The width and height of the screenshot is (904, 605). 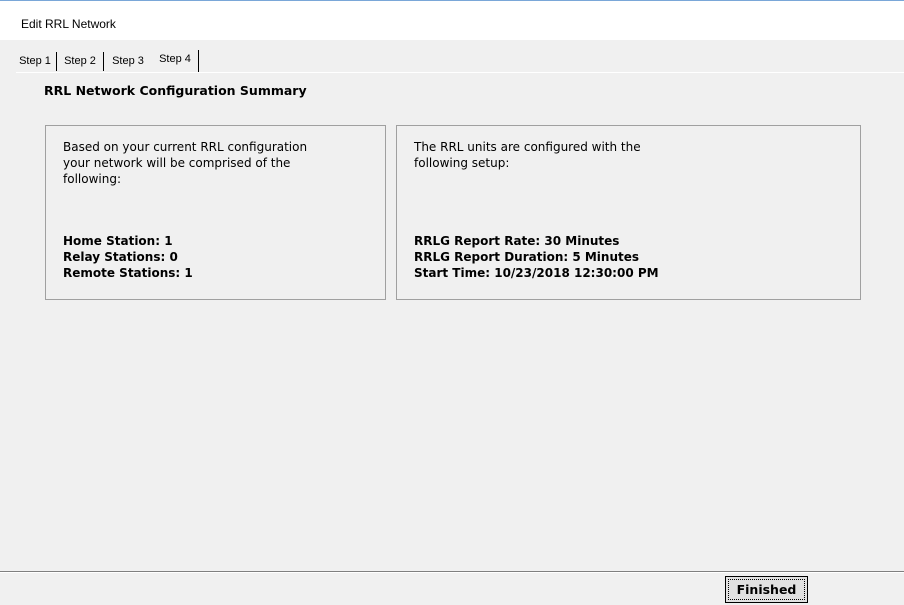 I want to click on tab-step-1: Step 1, so click(x=35, y=61).